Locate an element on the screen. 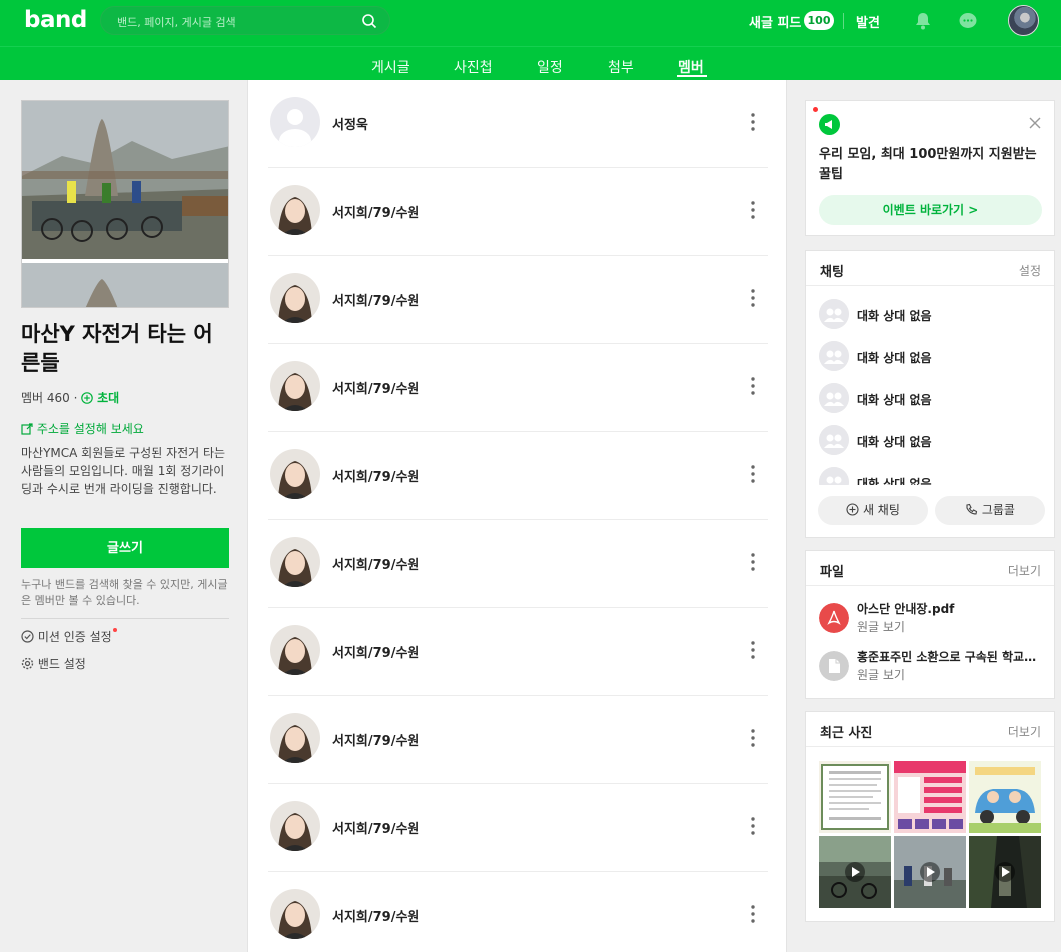 Image resolution: width=1061 pixels, height=952 pixels. group-call-button: 그룹콜 is located at coordinates (990, 510).